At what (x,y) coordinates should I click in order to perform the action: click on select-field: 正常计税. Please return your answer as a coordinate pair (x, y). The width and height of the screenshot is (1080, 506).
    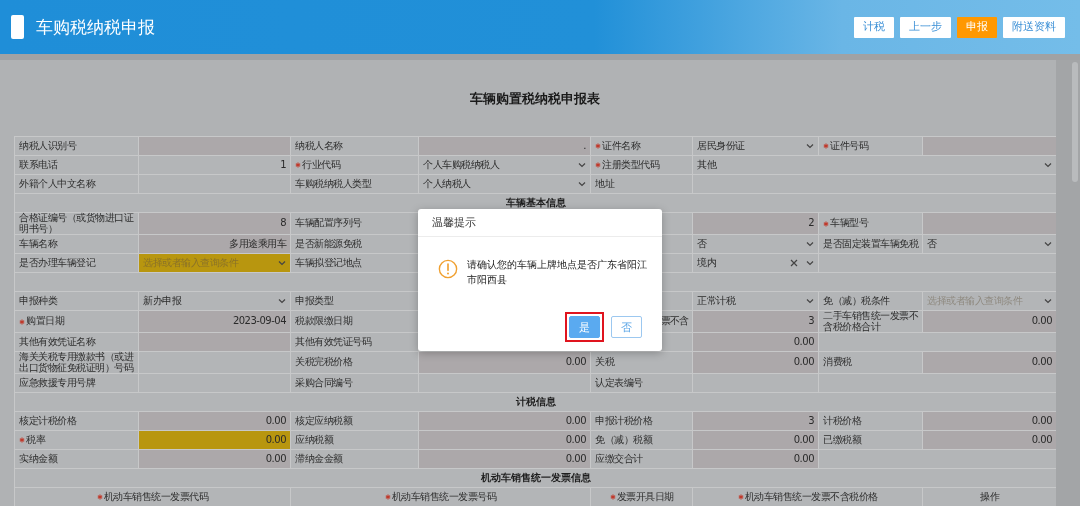
    Looking at the image, I should click on (755, 301).